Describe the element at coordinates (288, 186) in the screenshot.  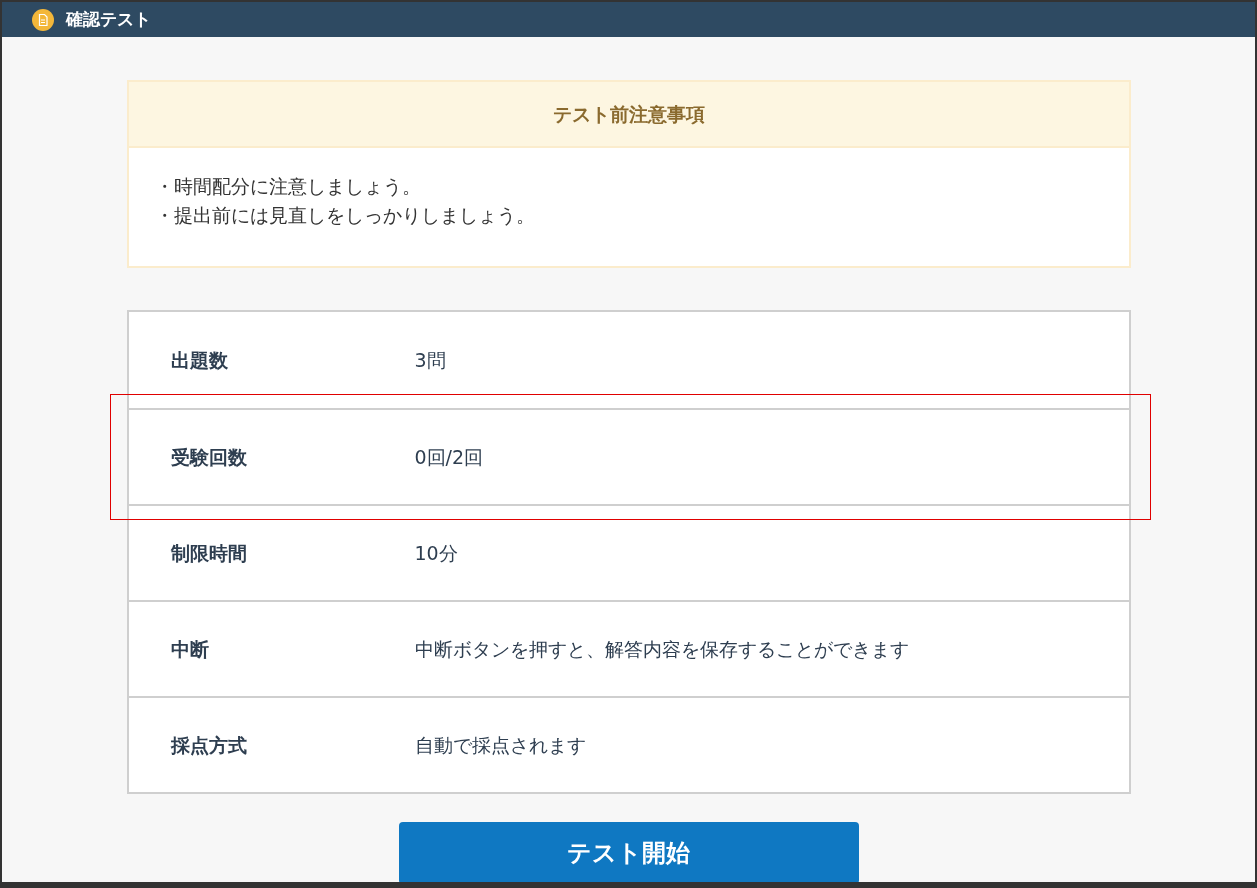
I see `notice-text: ・時間配分に注意しましょう。` at that location.